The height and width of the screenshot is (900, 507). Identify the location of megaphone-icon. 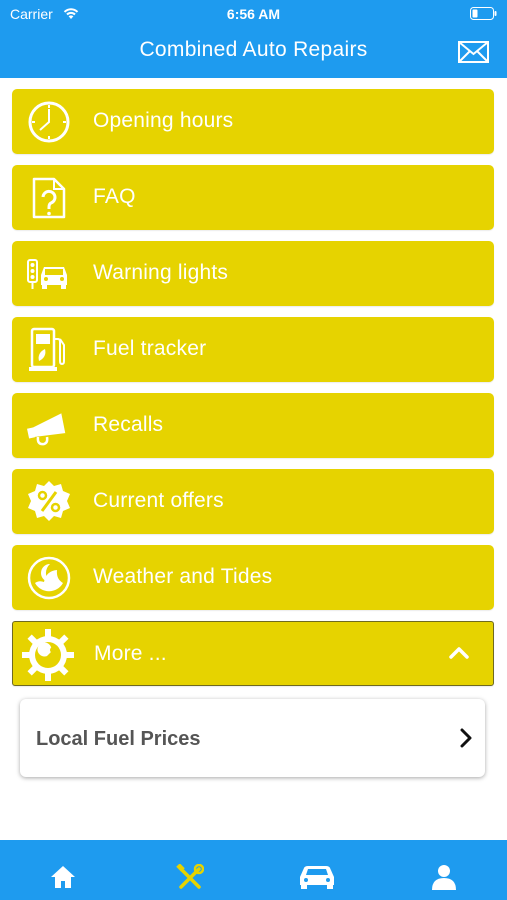
(49, 426).